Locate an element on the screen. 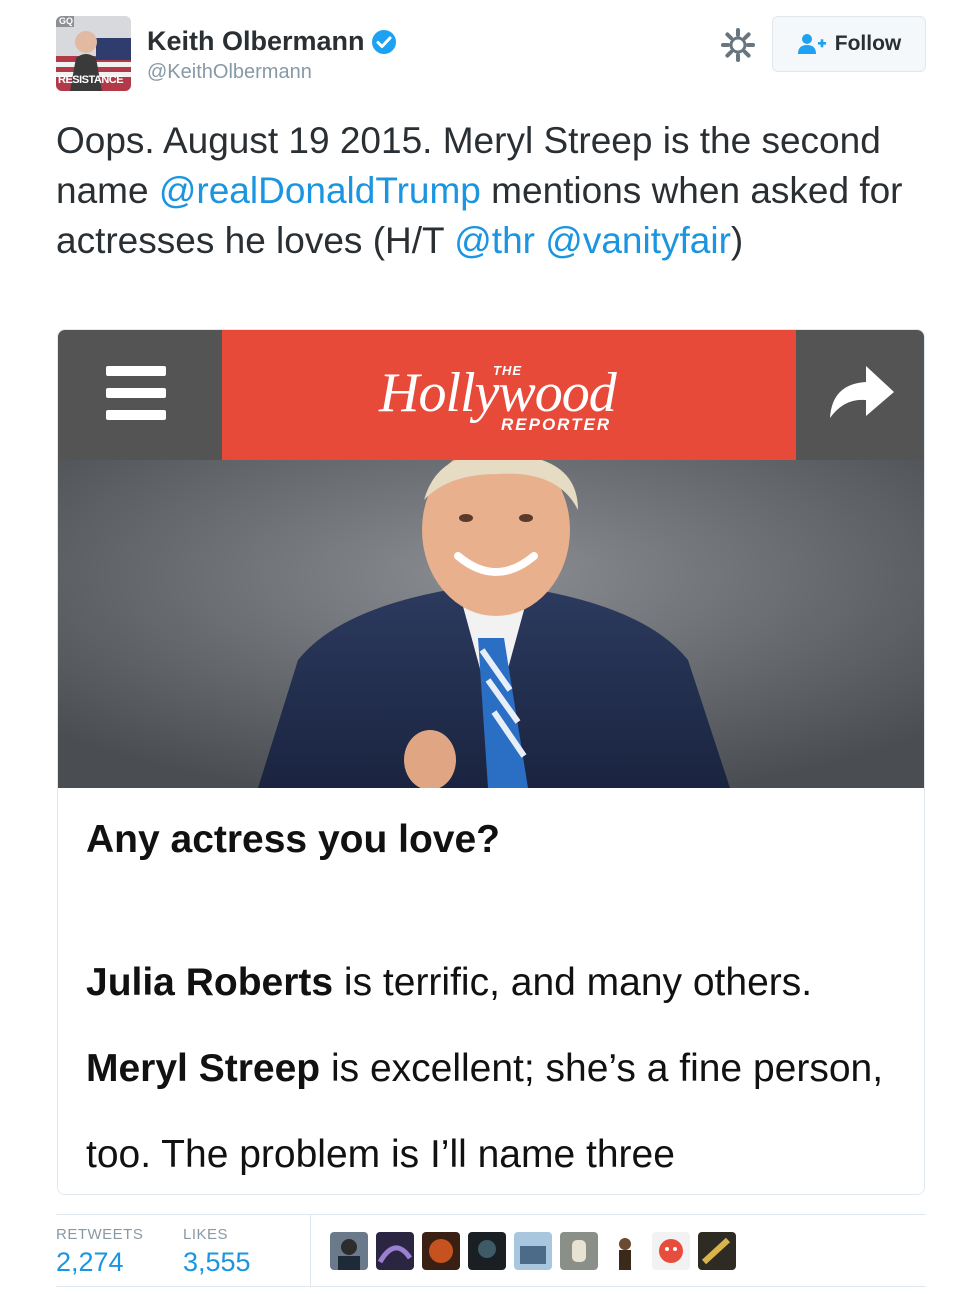  retweets-label: RETWEETS is located at coordinates (100, 1234).